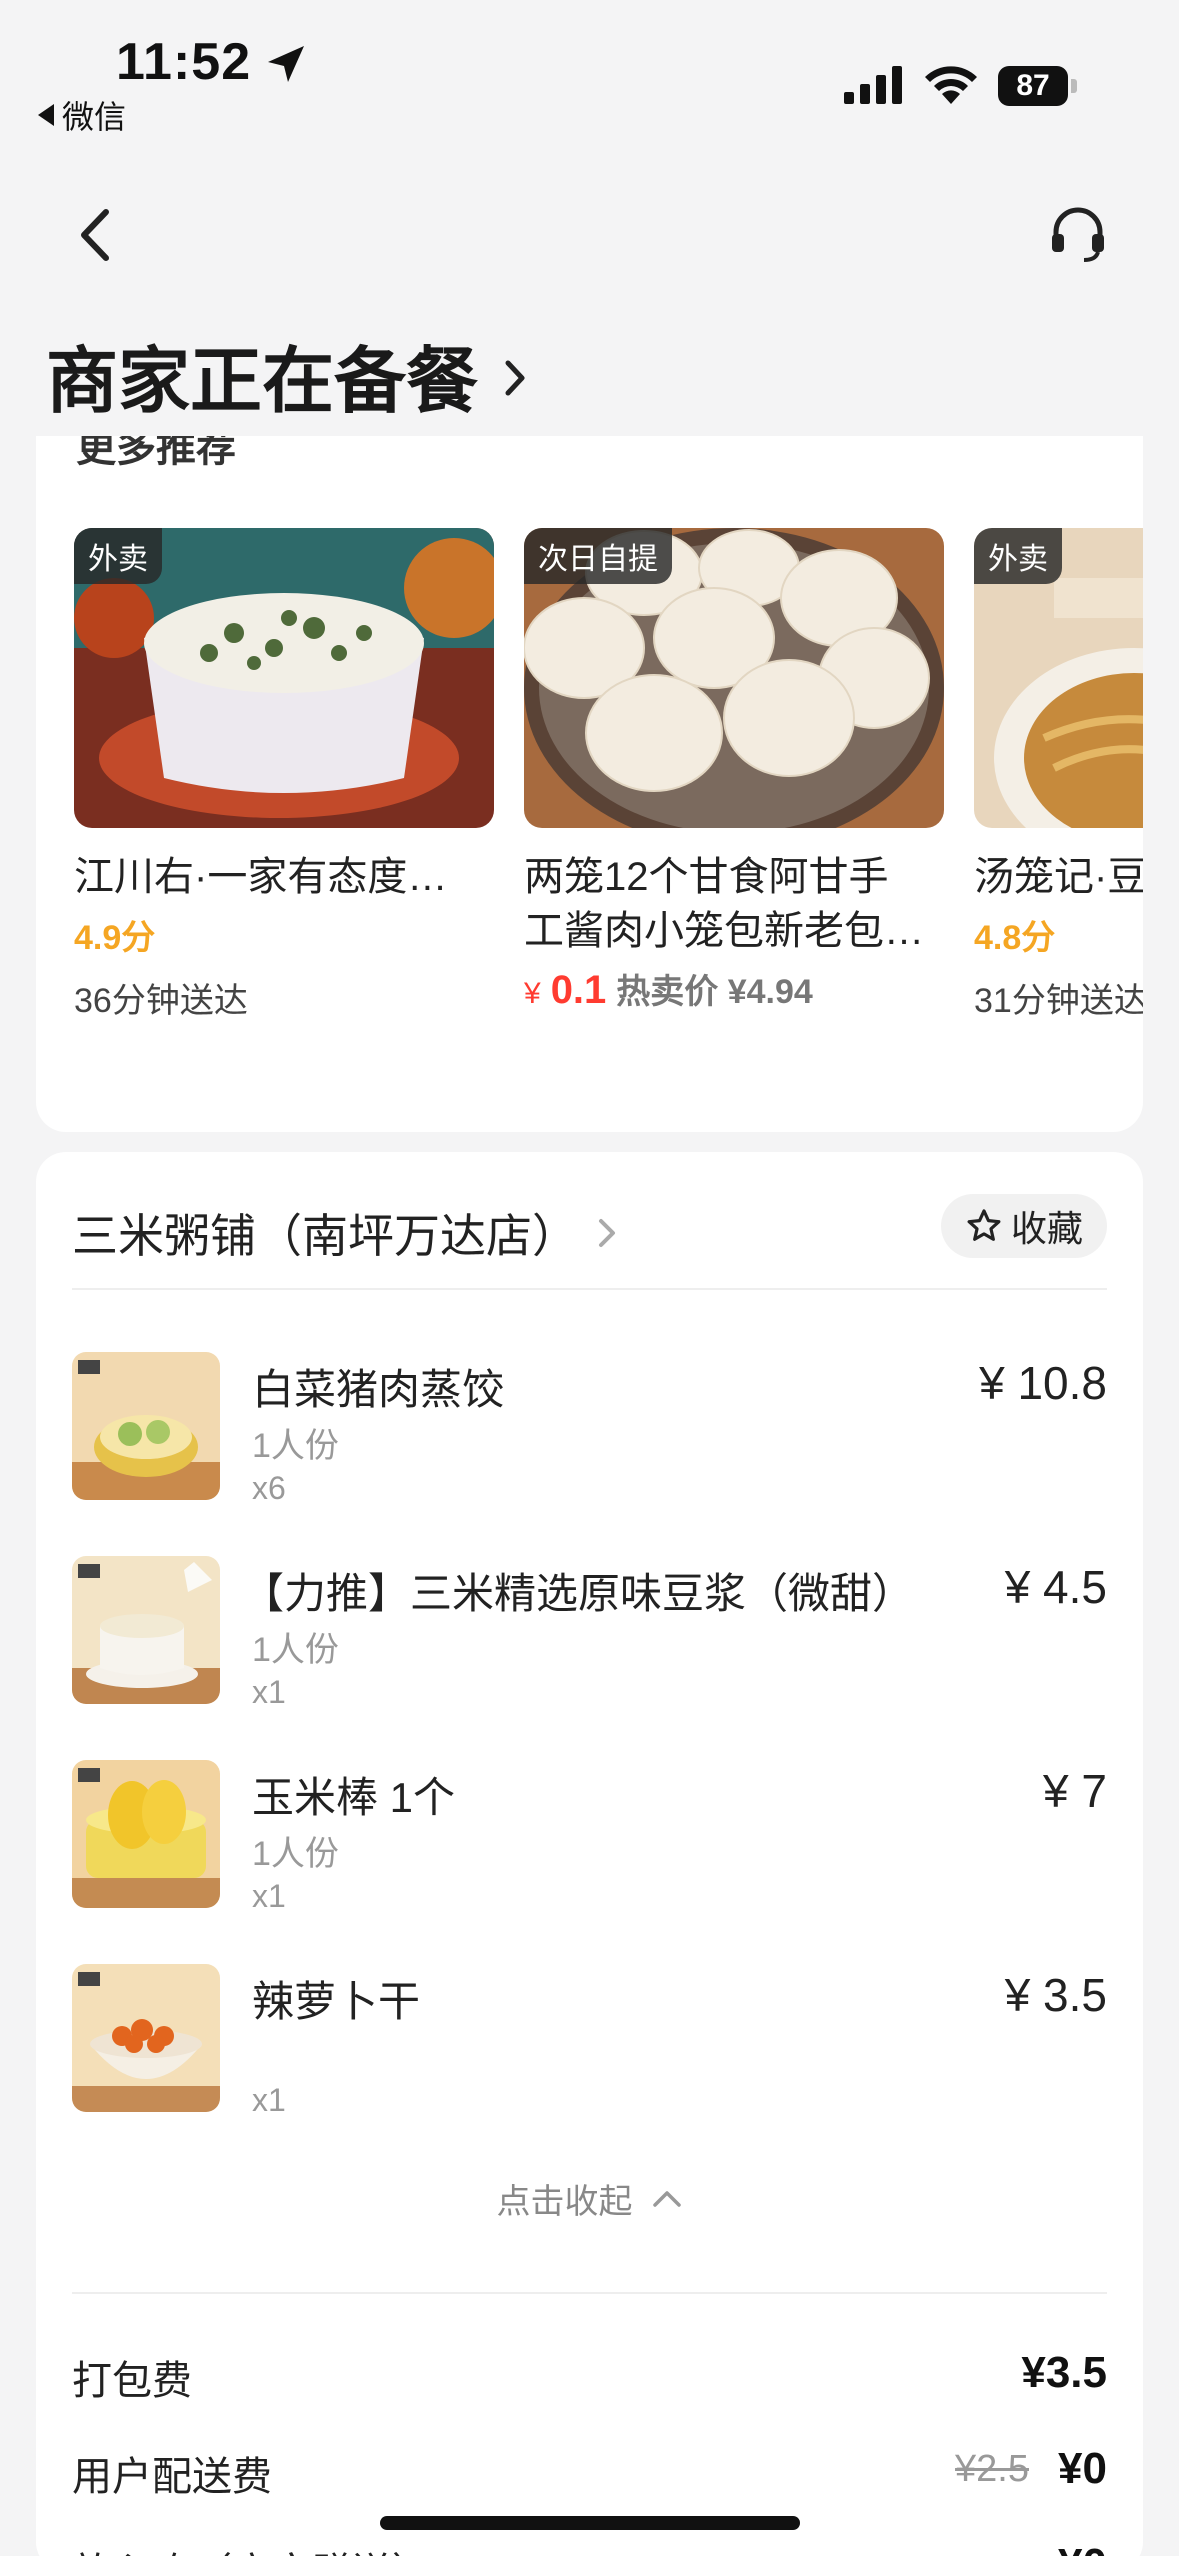 The height and width of the screenshot is (2556, 1179). Describe the element at coordinates (1078, 234) in the screenshot. I see `headset-icon` at that location.